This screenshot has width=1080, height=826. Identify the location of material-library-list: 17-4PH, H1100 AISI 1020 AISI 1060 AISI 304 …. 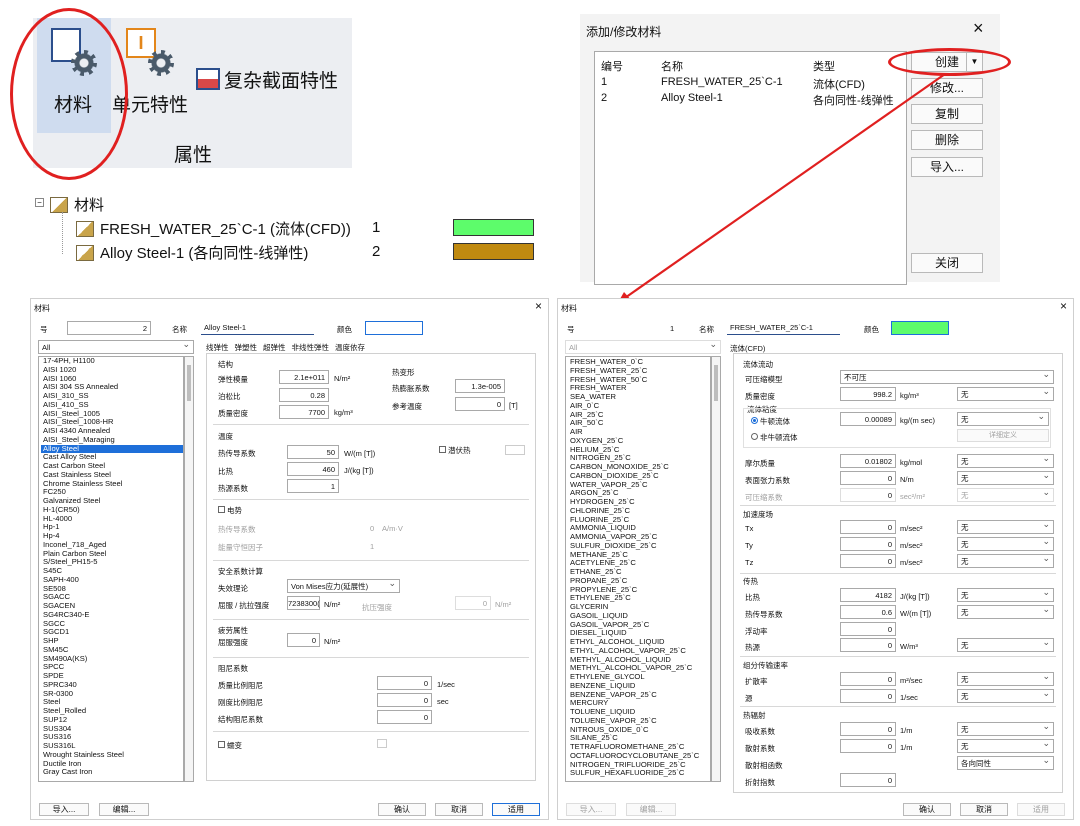
(111, 569).